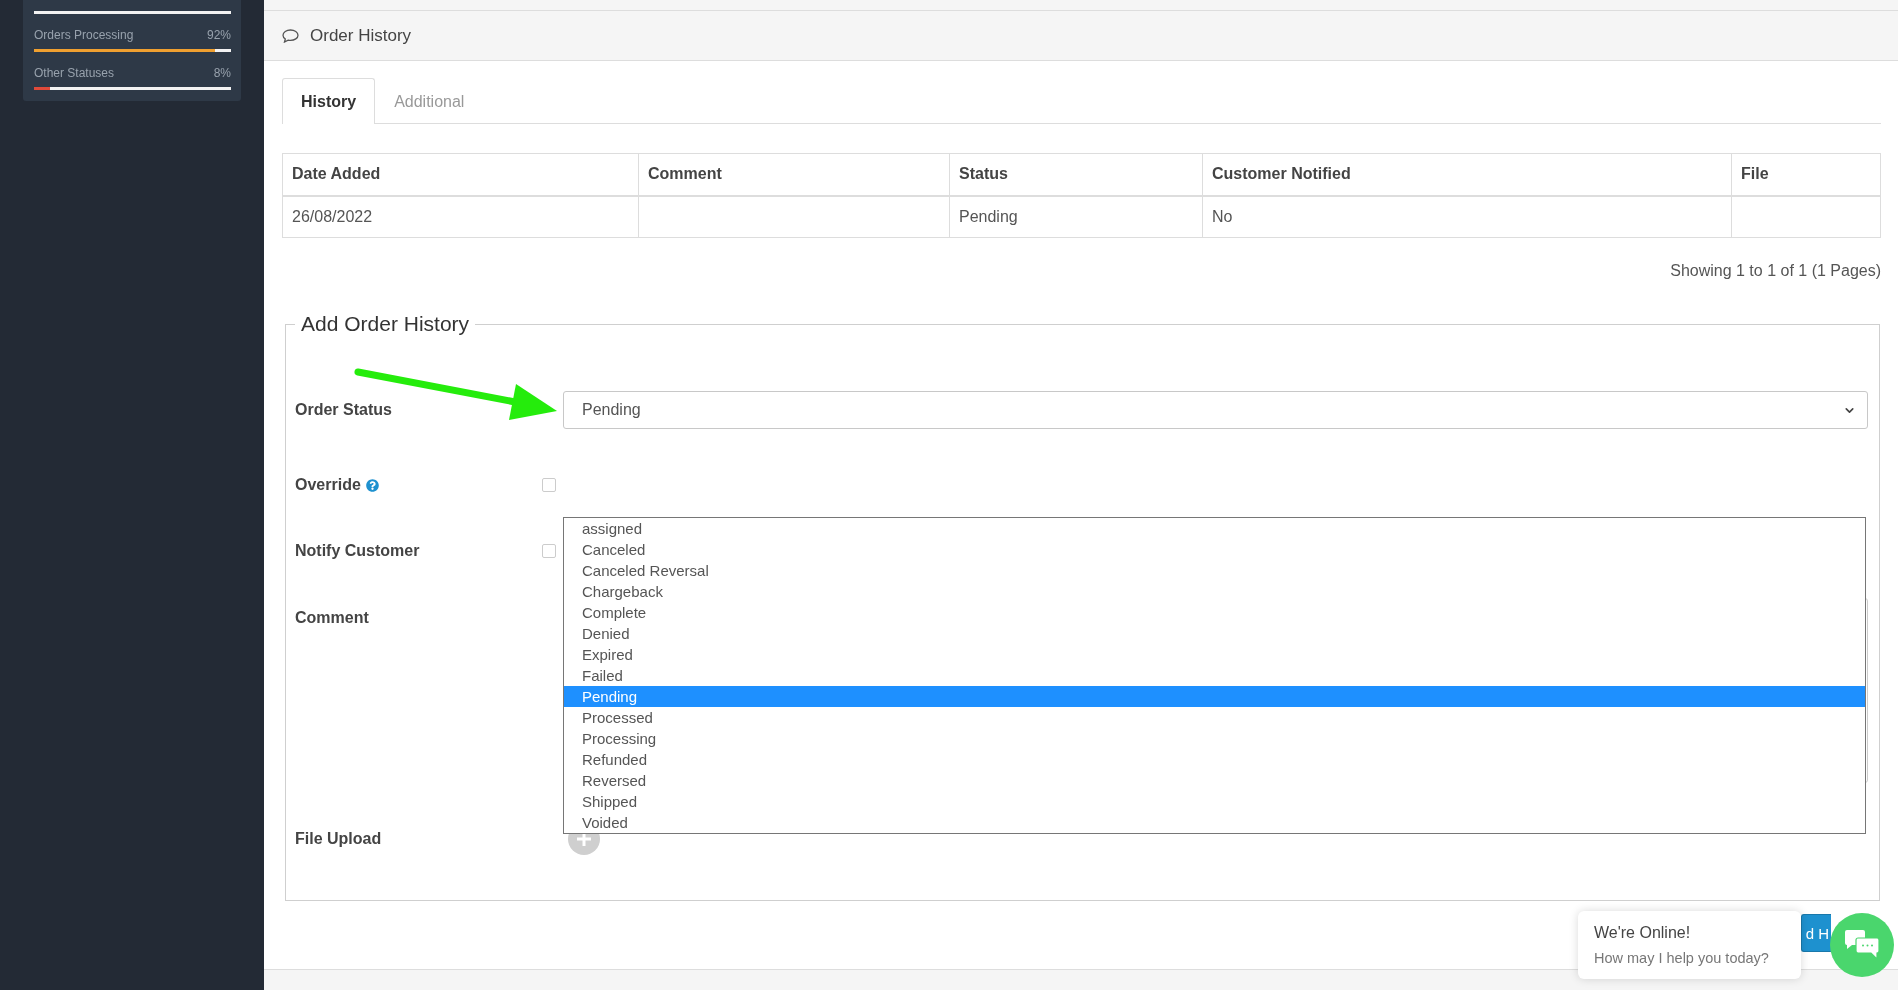 This screenshot has height=990, width=1898. Describe the element at coordinates (1815, 933) in the screenshot. I see `submit-button: d H` at that location.